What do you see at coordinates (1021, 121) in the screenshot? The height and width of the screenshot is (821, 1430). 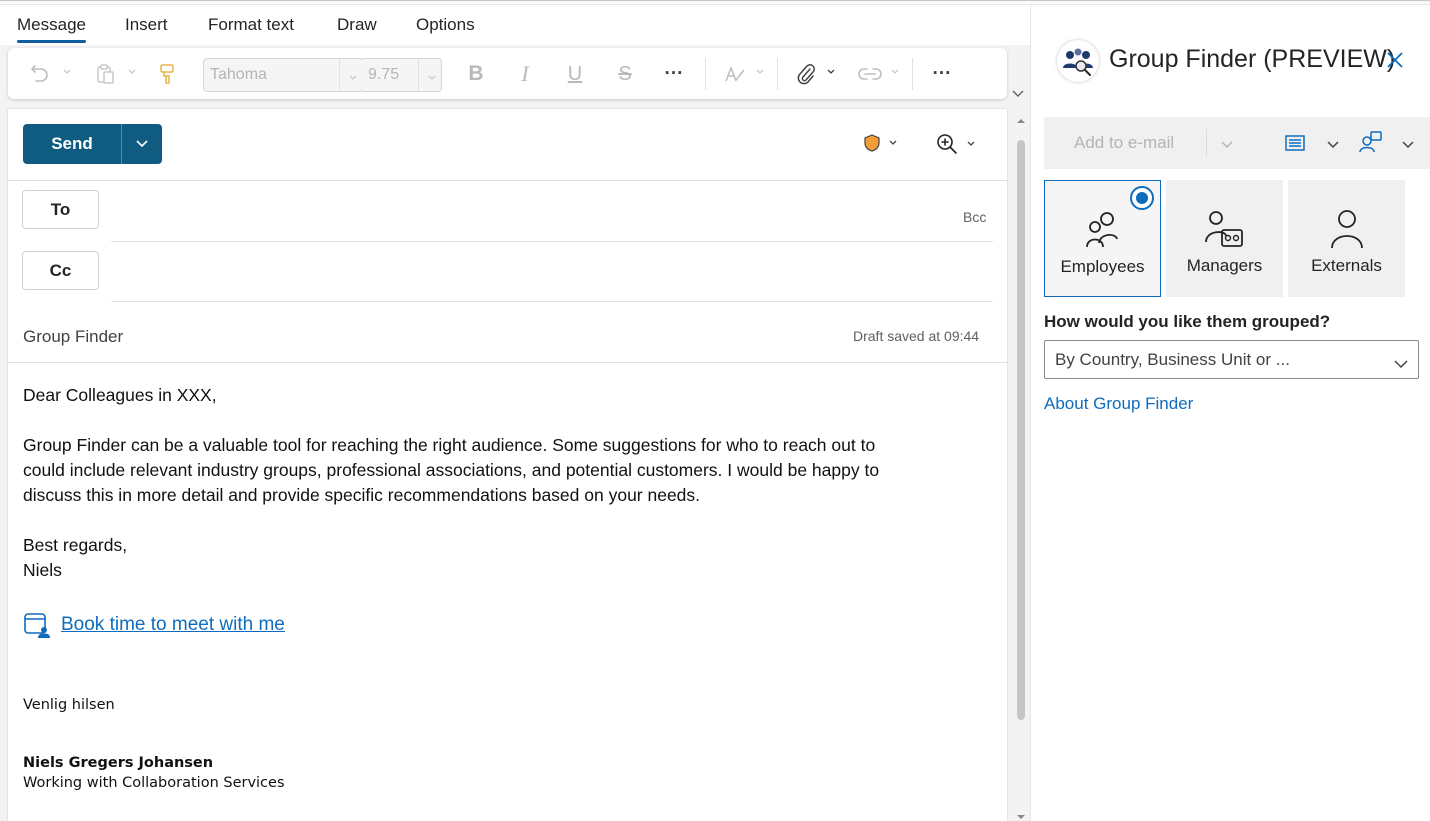 I see `scroll-up-icon` at bounding box center [1021, 121].